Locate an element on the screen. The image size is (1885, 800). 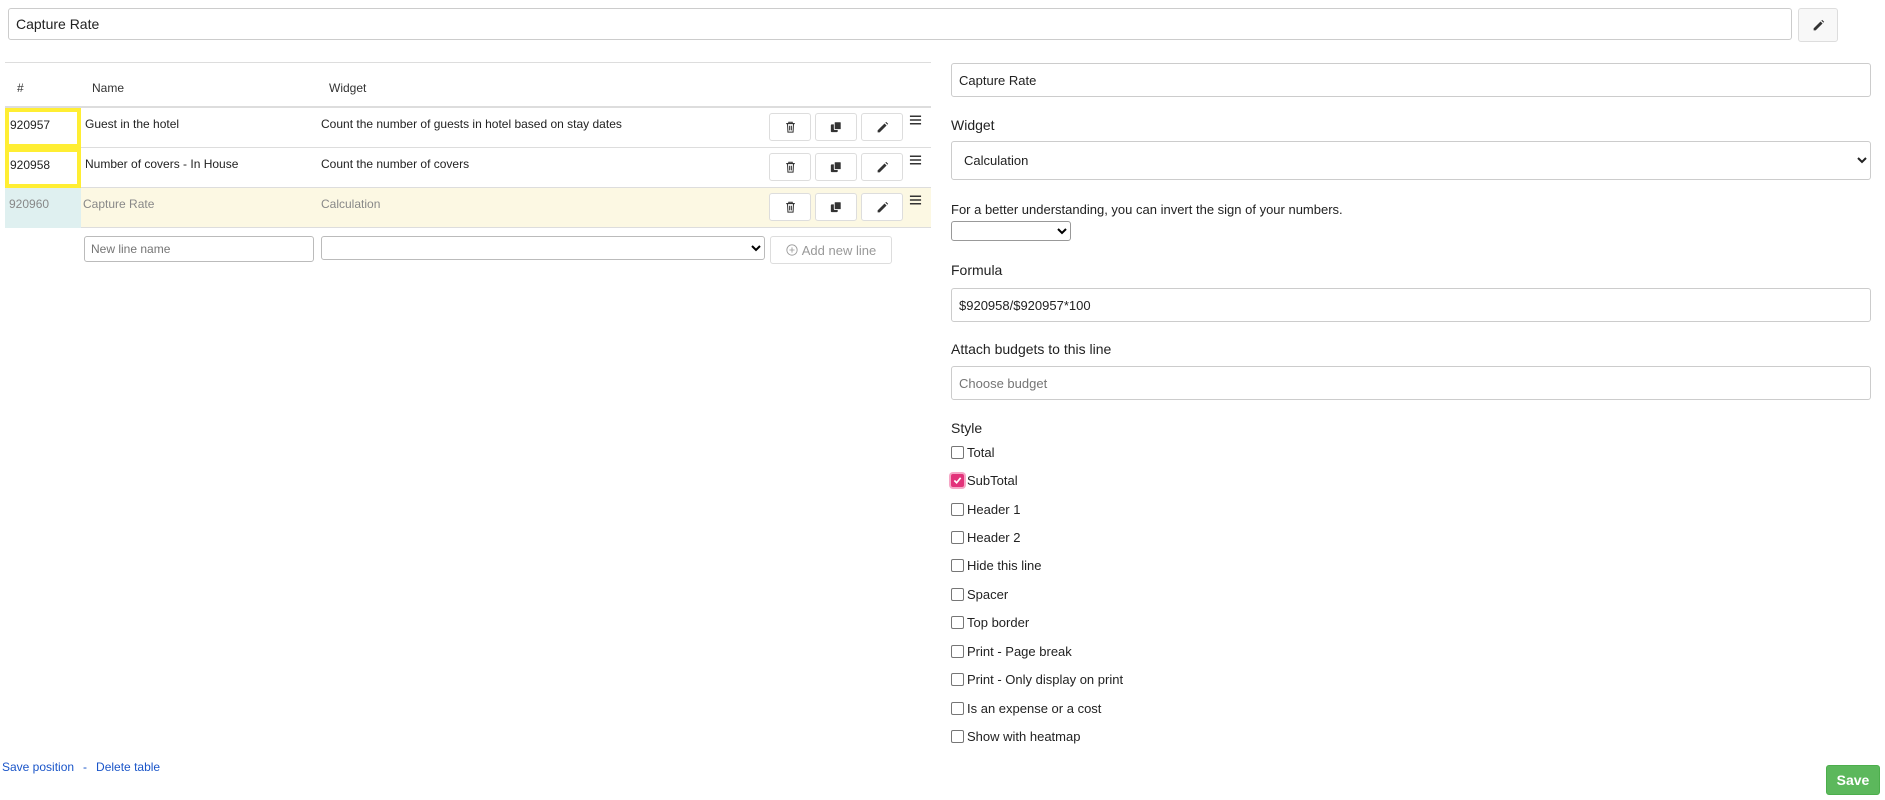
formula-input is located at coordinates (1411, 305).